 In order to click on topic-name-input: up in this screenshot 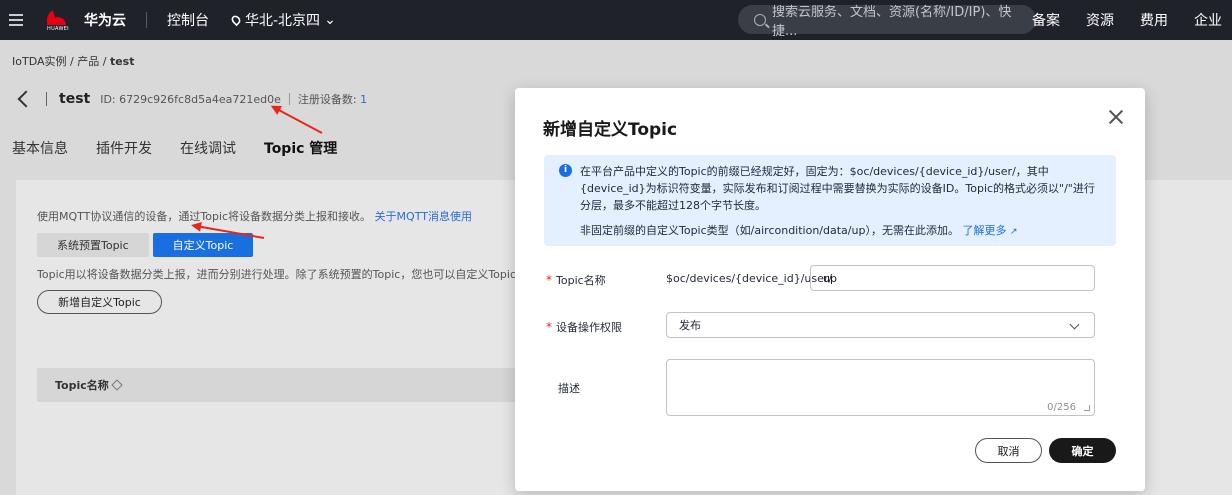, I will do `click(952, 278)`.